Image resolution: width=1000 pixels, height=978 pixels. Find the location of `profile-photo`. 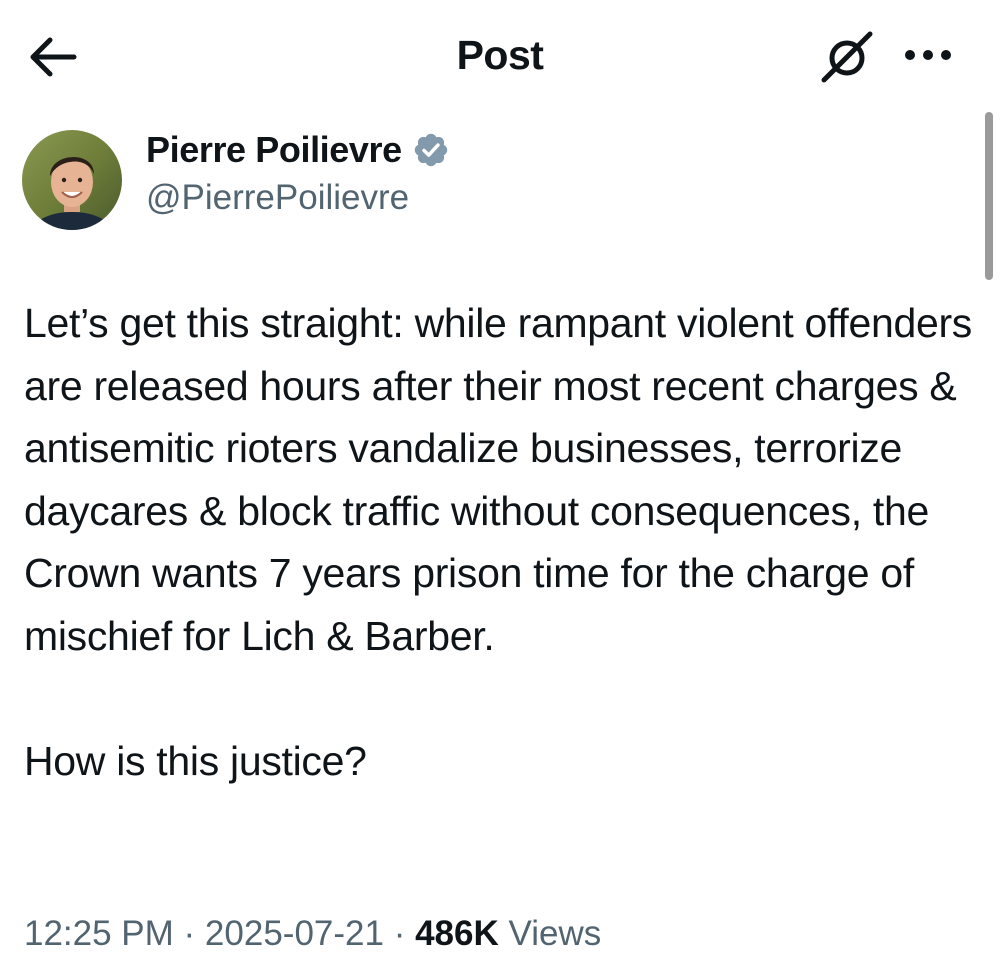

profile-photo is located at coordinates (72, 180).